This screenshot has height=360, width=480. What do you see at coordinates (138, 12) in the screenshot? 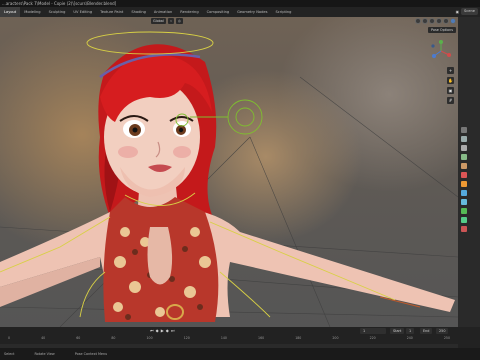
I see `tab-shading: Shading` at bounding box center [138, 12].